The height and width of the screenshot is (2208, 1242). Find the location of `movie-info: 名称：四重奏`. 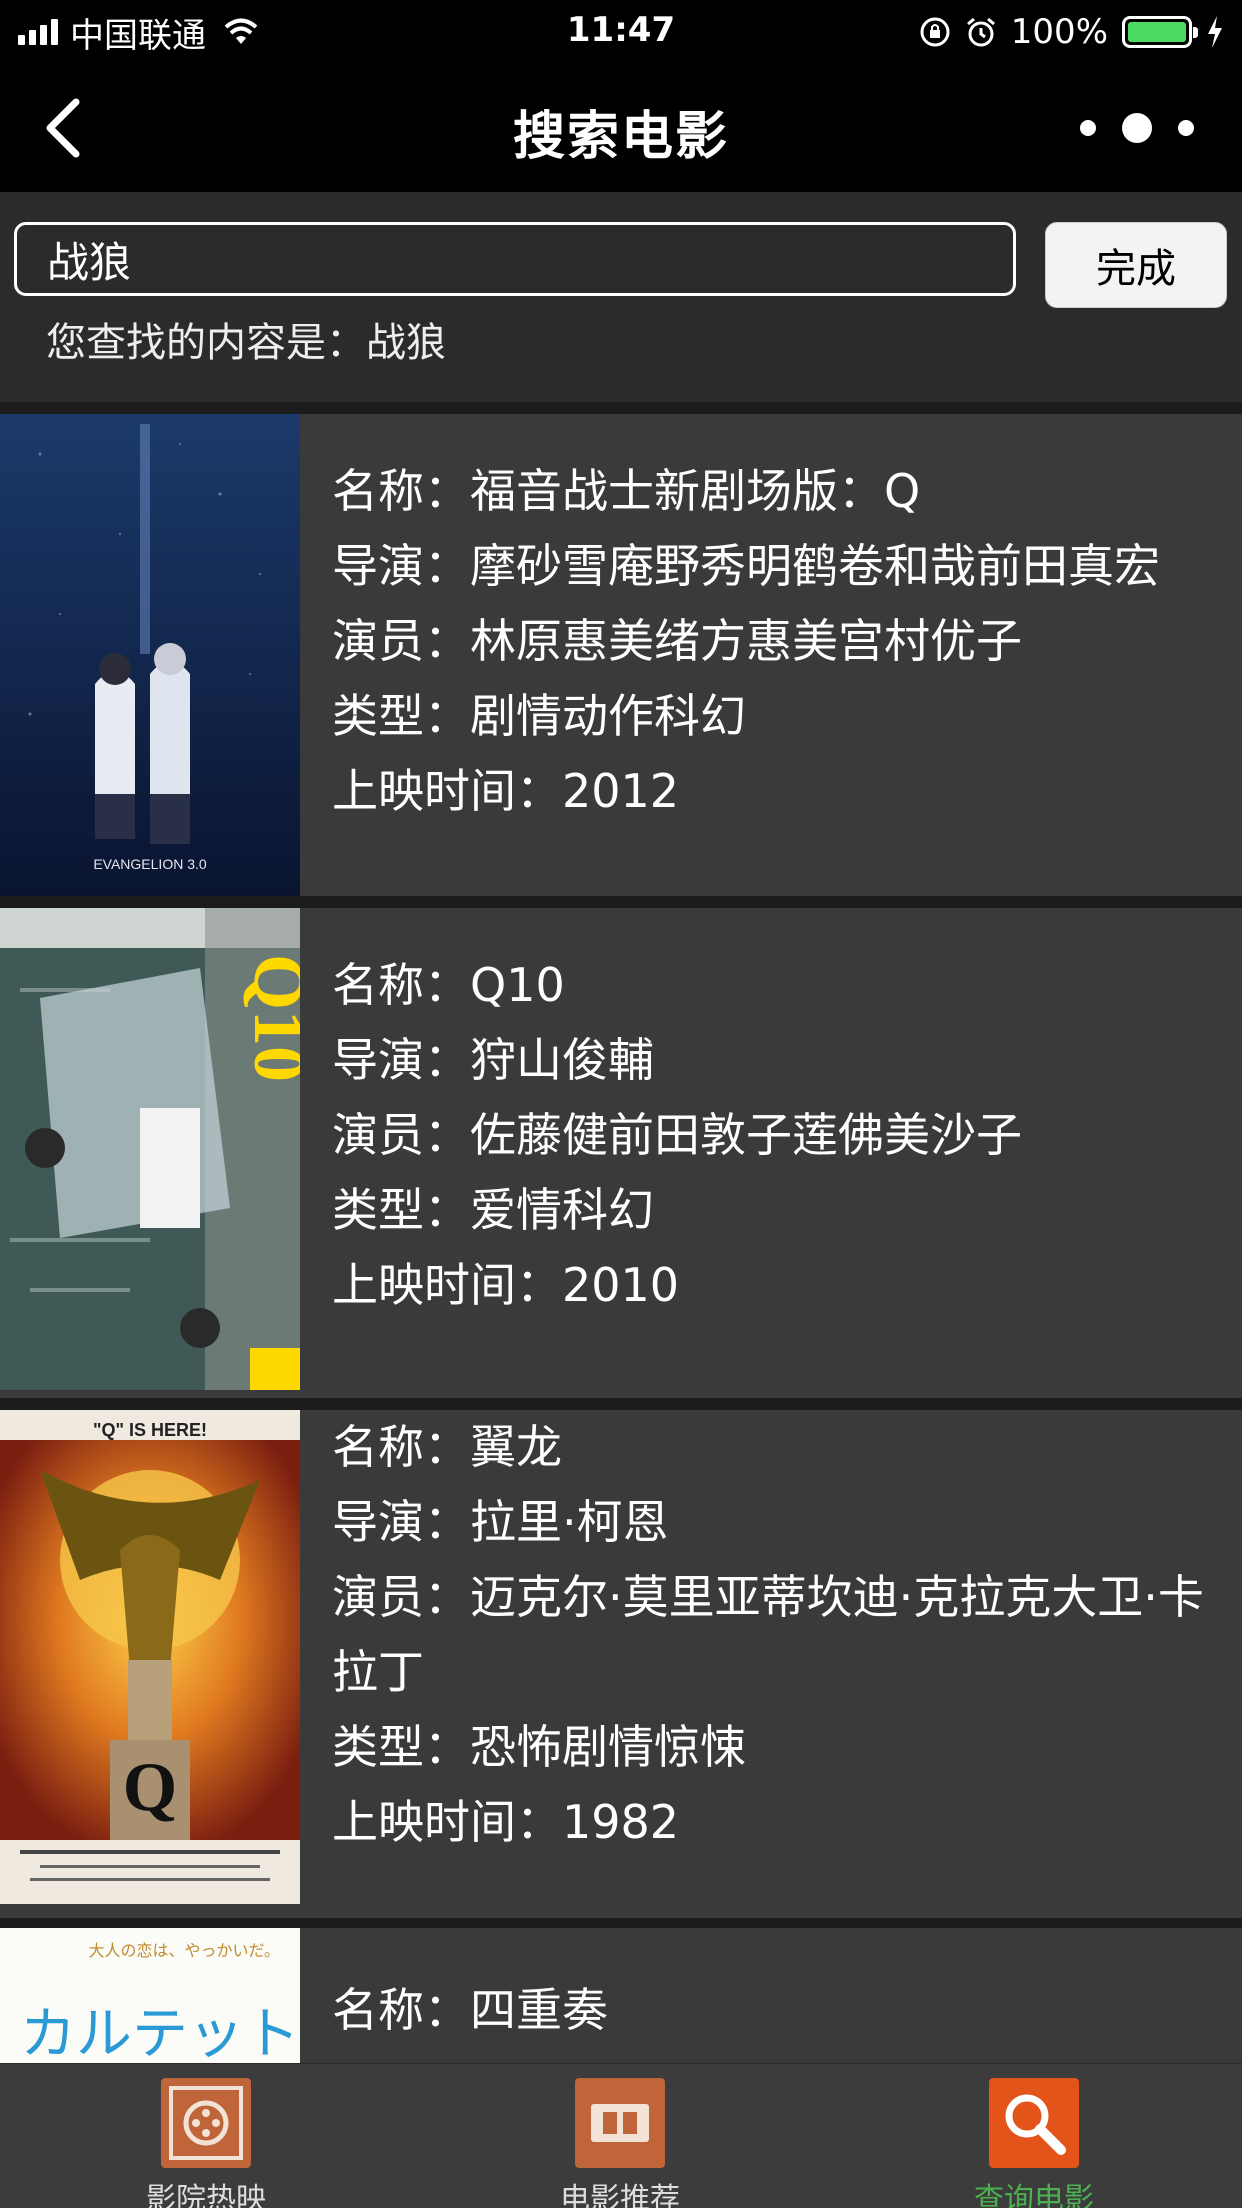

movie-info: 名称：四重奏 is located at coordinates (775, 2010).